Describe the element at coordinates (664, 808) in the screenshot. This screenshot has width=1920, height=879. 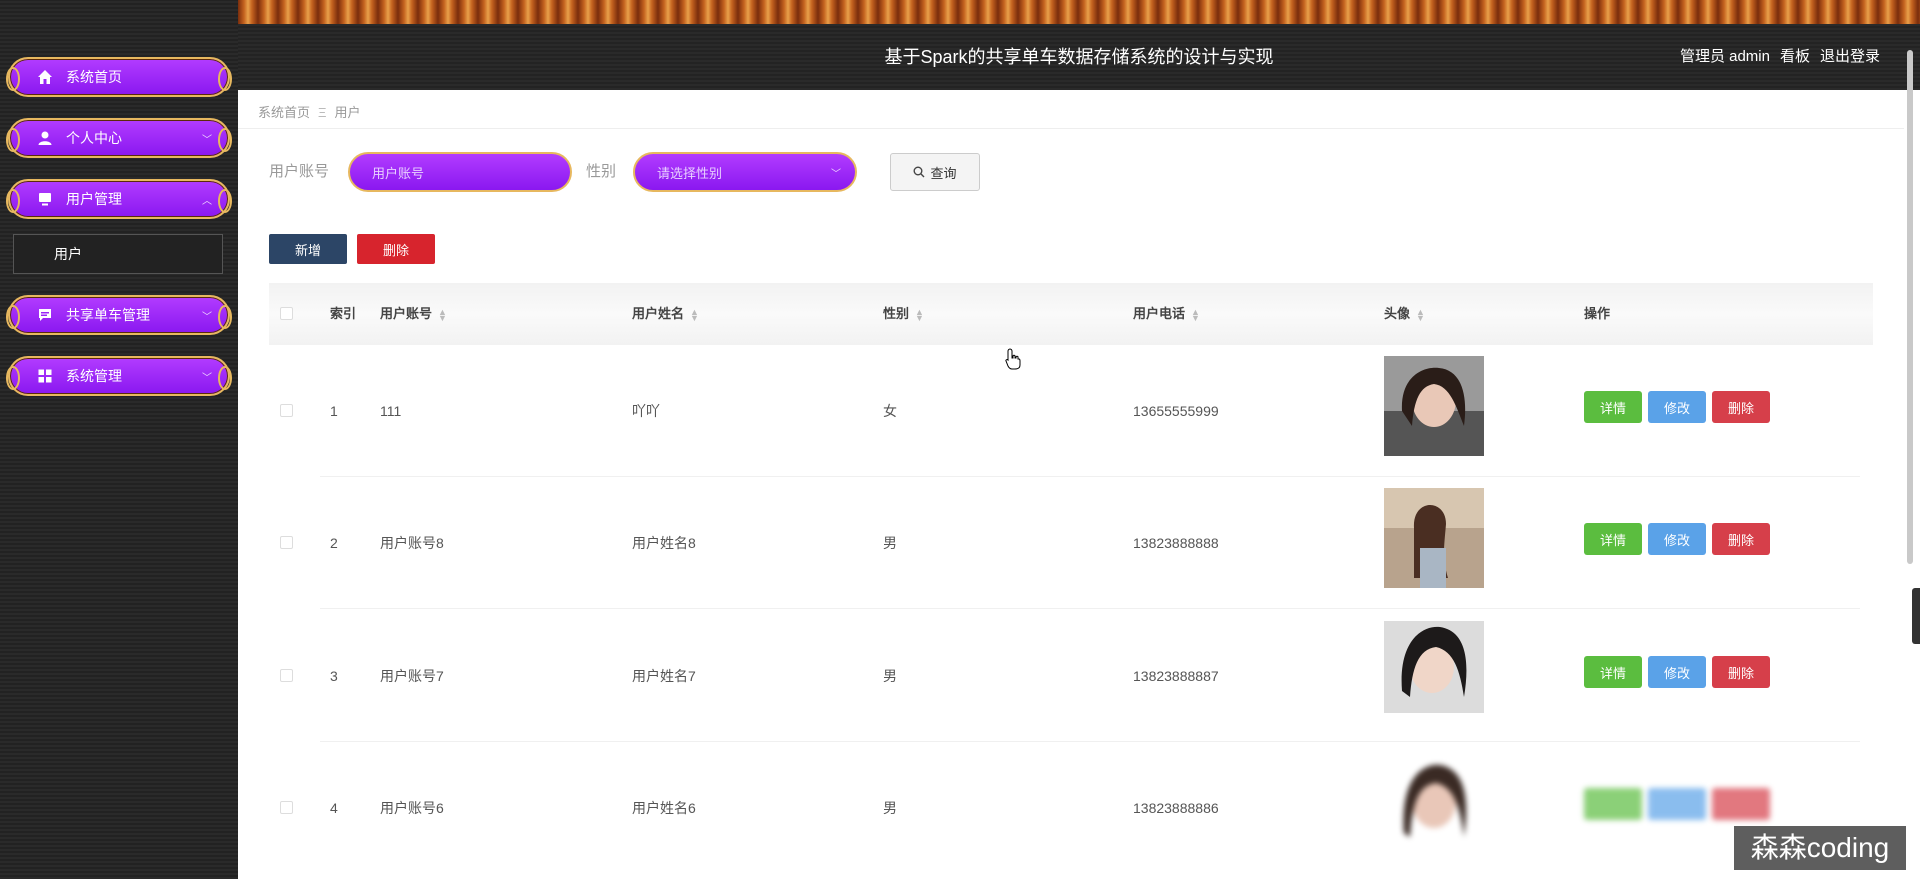
I see `cell-name: 用户姓名6` at that location.